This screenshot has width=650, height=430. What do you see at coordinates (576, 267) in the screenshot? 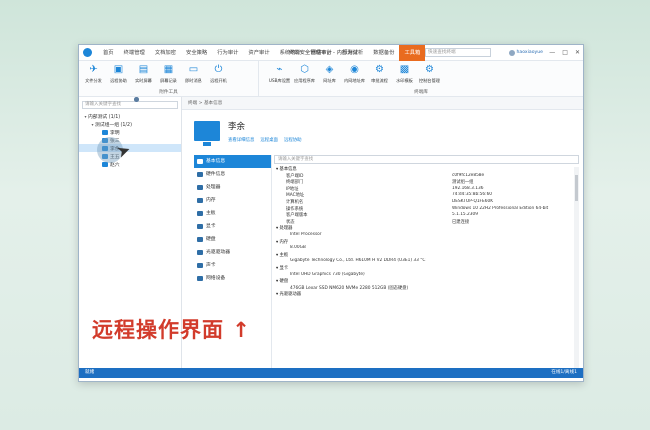
I see `vertical-scrollbar` at bounding box center [576, 267].